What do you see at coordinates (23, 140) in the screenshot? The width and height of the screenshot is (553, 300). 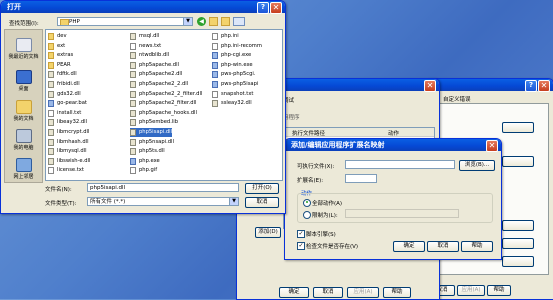 I see `nav-computer: 我的电脑` at bounding box center [23, 140].